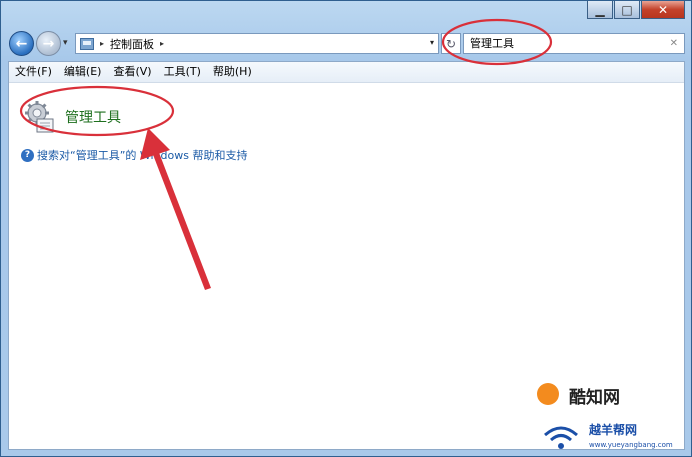  Describe the element at coordinates (132, 44) in the screenshot. I see `breadcrumb-control-panel: 控制面板` at that location.